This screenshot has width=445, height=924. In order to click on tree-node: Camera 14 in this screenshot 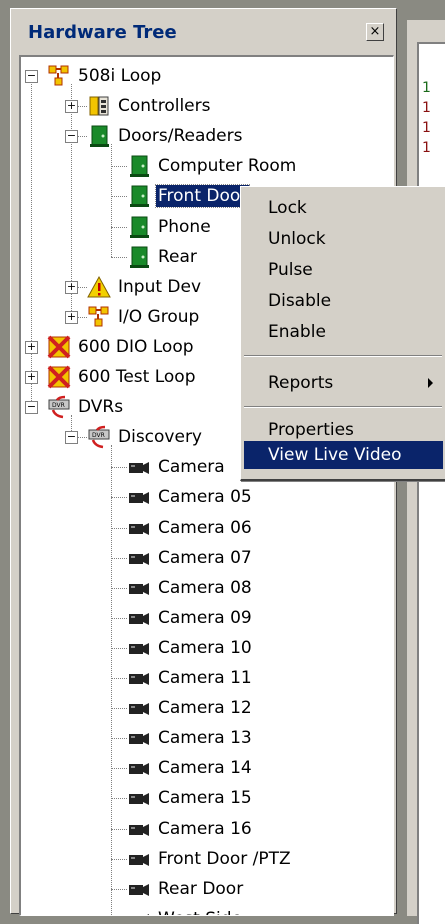, I will do `click(206, 768)`.